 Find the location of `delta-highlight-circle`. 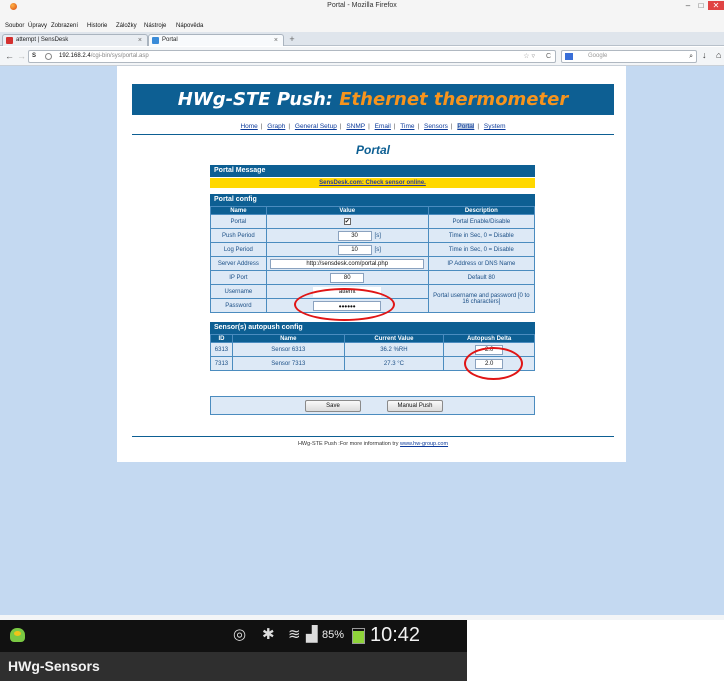

delta-highlight-circle is located at coordinates (493, 363).